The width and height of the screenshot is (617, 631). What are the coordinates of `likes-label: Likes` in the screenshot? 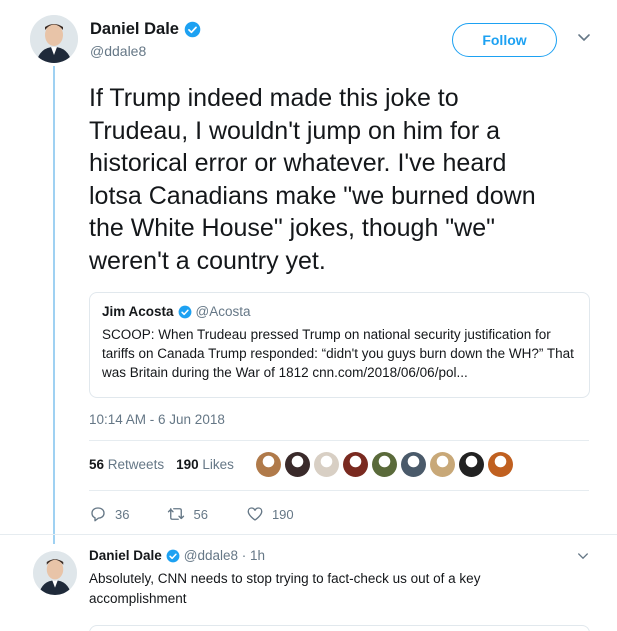 It's located at (218, 464).